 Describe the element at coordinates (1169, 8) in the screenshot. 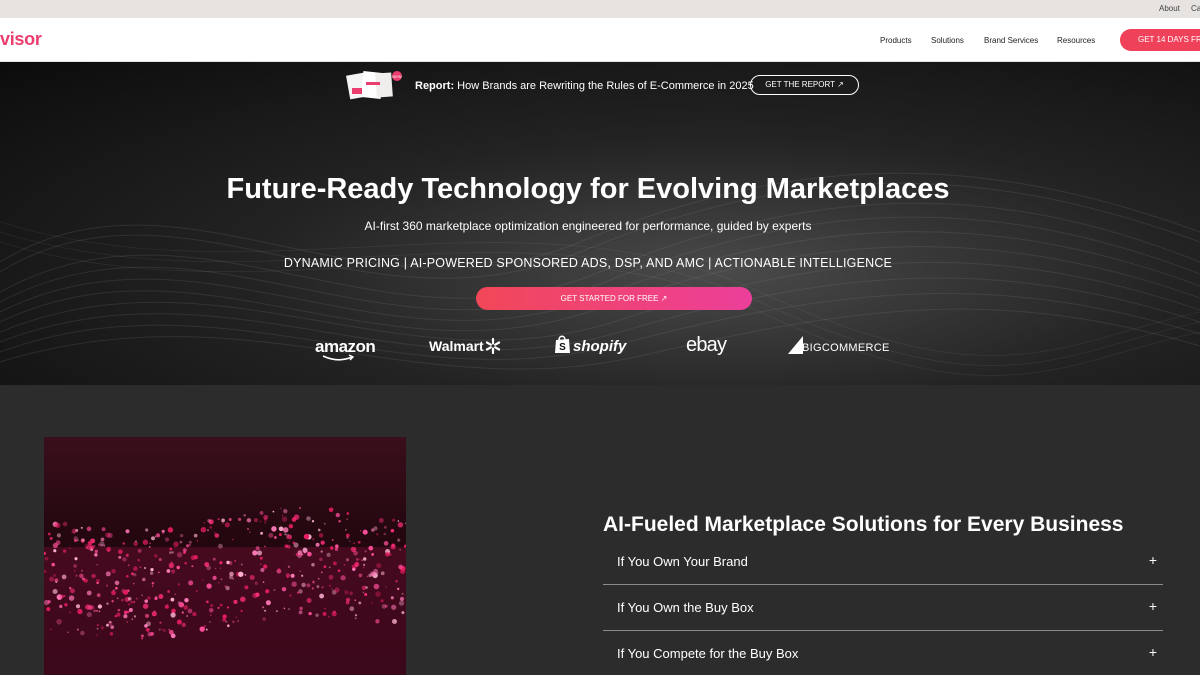

I see `utility-link-about: About` at that location.